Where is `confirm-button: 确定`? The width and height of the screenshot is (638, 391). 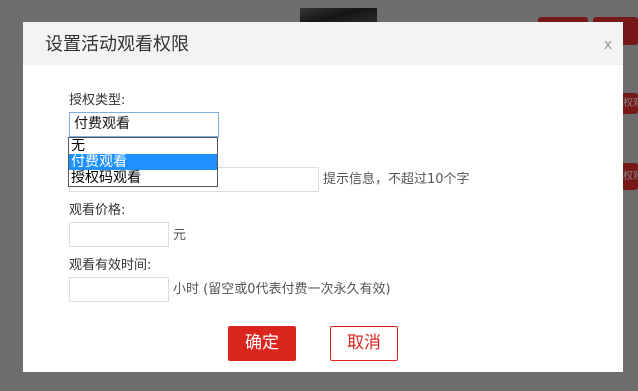
confirm-button: 确定 is located at coordinates (262, 343).